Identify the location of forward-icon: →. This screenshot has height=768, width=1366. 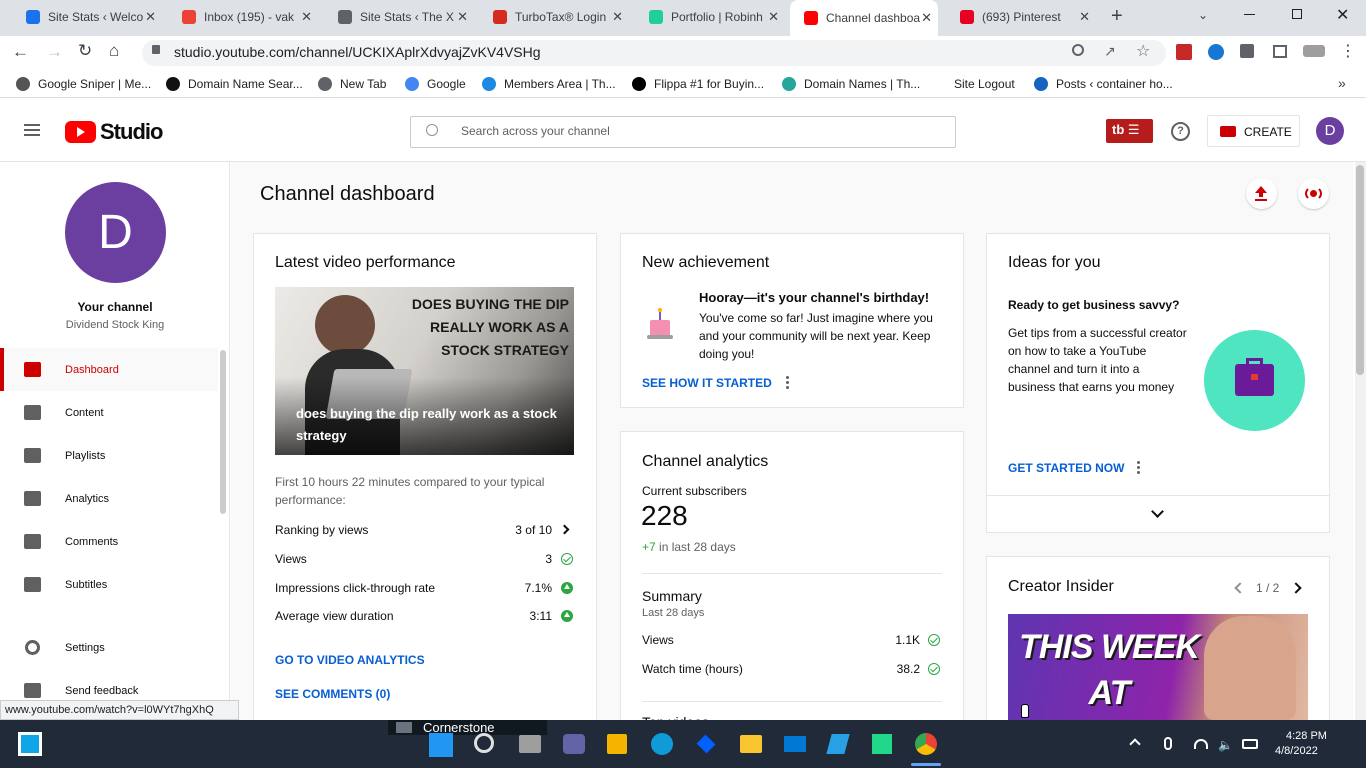
(54, 52).